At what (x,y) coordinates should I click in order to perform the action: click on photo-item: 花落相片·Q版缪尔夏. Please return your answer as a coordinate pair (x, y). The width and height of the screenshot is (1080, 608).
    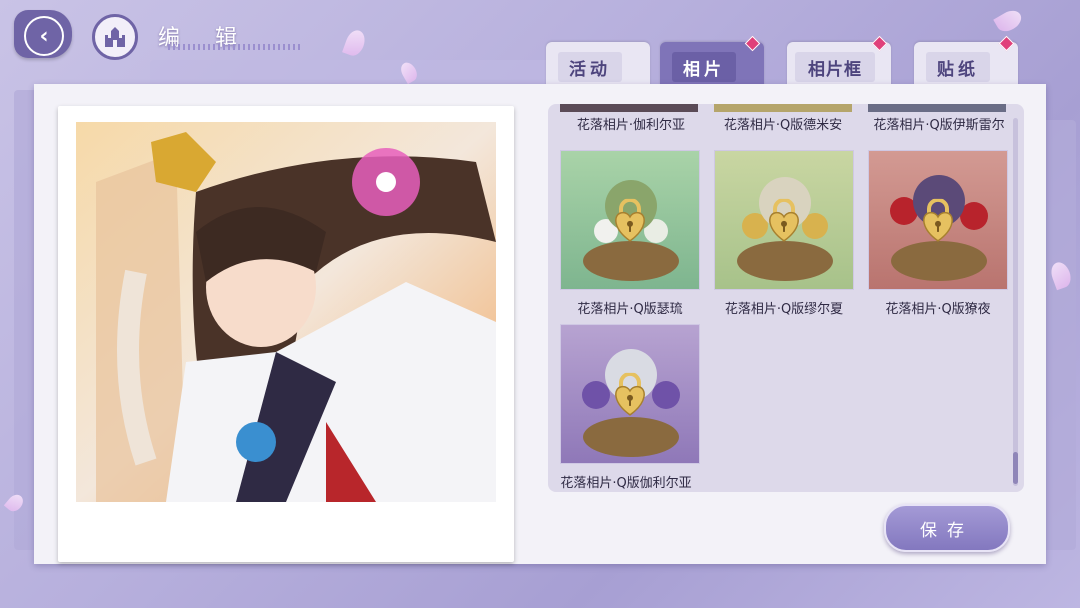
    Looking at the image, I should click on (784, 233).